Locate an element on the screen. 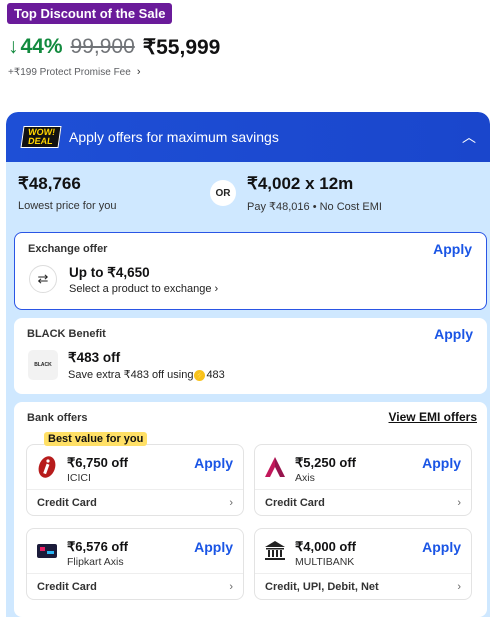 The width and height of the screenshot is (490, 617). bank-name: Axis is located at coordinates (305, 478).